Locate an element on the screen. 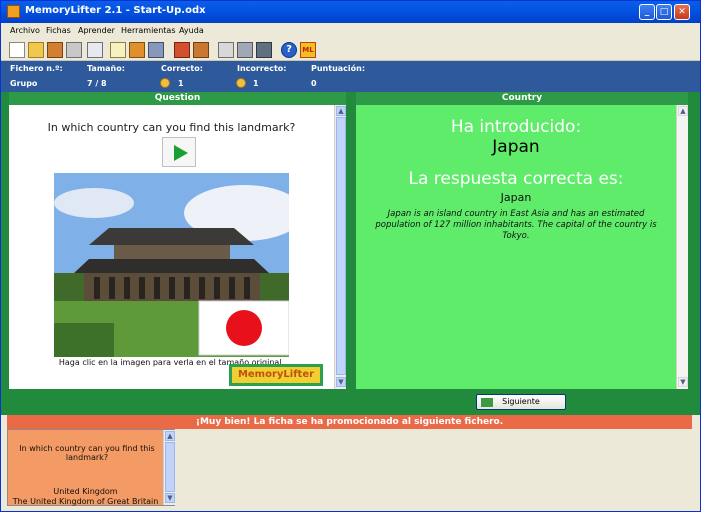 The width and height of the screenshot is (701, 512). memorylifter-logo: MemoryLifter is located at coordinates (276, 375).